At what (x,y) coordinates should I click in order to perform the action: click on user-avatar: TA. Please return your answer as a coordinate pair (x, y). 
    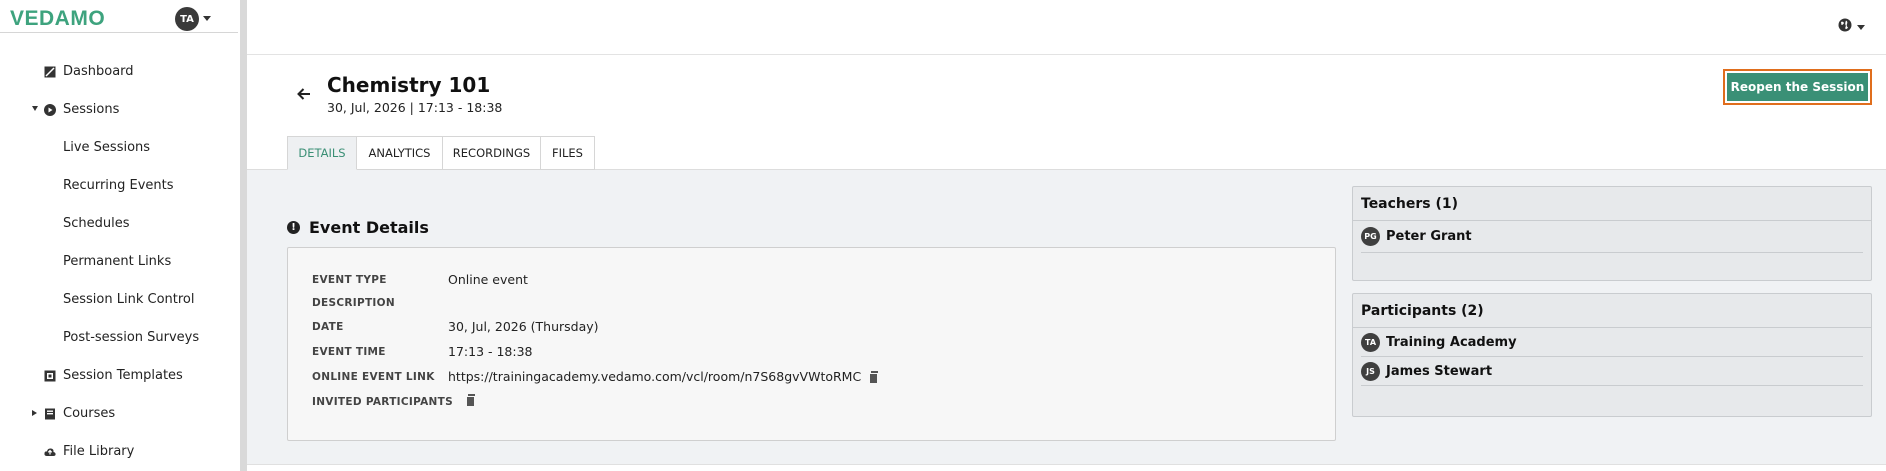
    Looking at the image, I should click on (187, 19).